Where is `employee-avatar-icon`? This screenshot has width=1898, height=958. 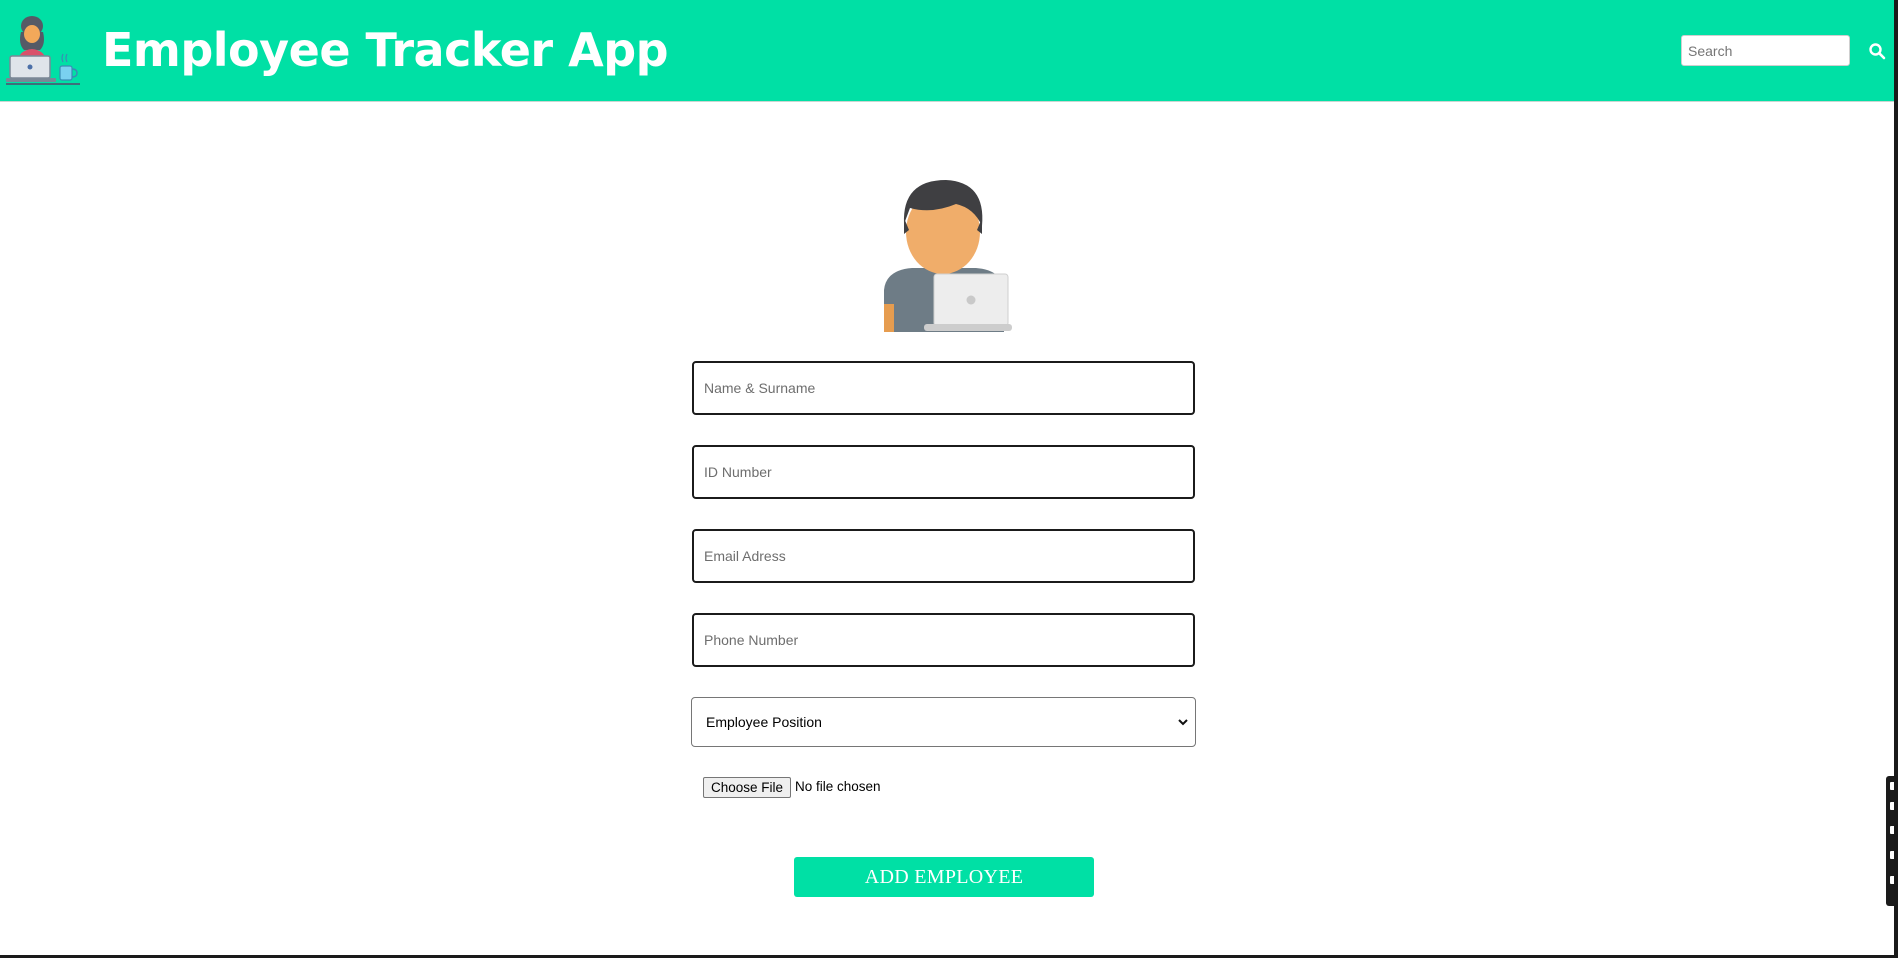
employee-avatar-icon is located at coordinates (948, 256).